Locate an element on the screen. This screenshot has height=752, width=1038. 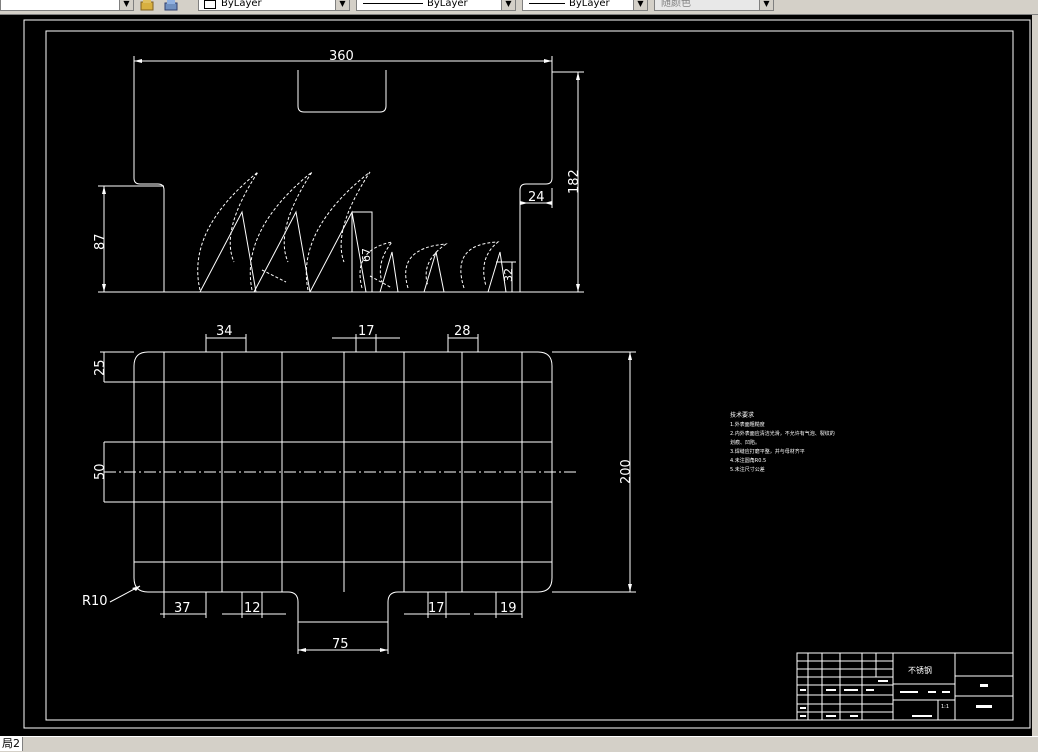
lineweight-combo: ByLayer ▼ is located at coordinates (585, 5).